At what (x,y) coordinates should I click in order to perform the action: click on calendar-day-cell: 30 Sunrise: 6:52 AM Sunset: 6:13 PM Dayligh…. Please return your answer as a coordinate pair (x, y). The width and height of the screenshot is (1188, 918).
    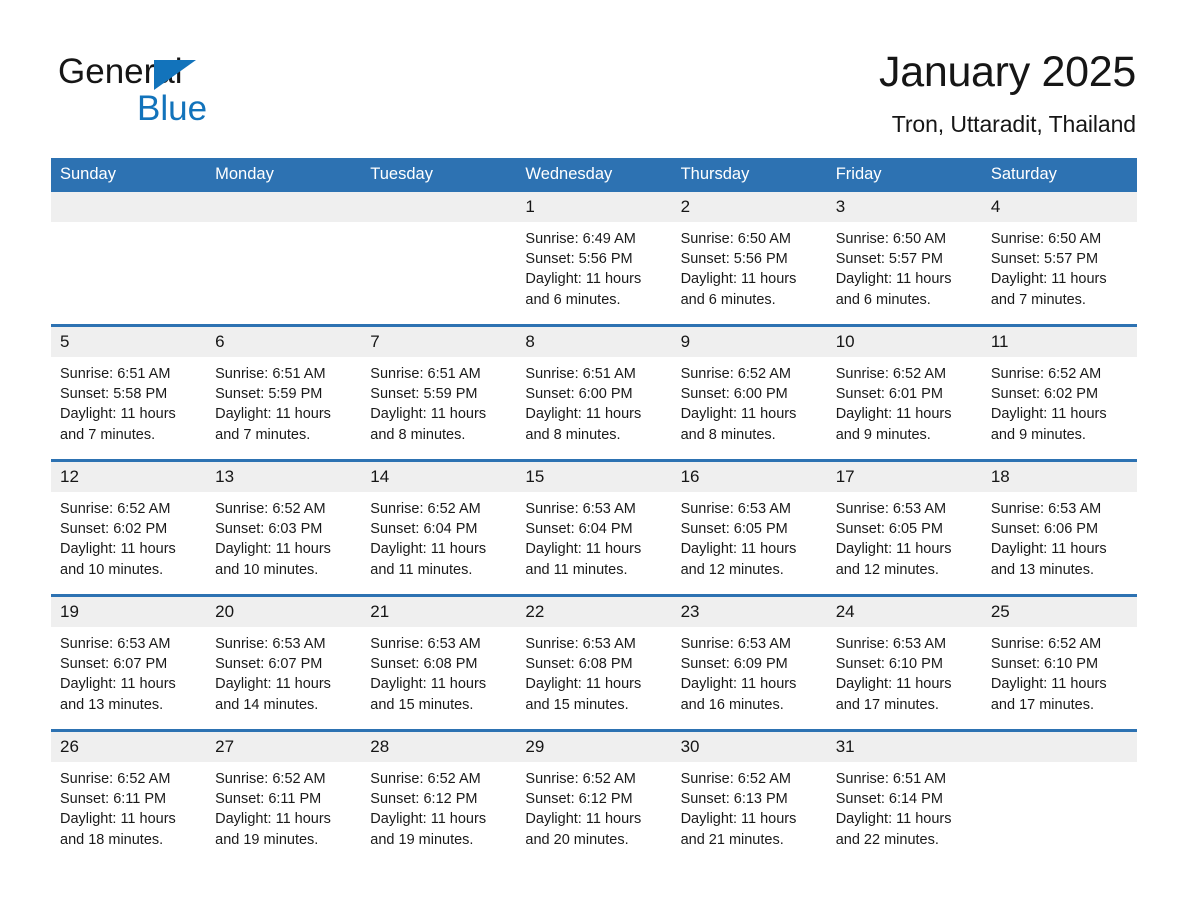
    Looking at the image, I should click on (749, 796).